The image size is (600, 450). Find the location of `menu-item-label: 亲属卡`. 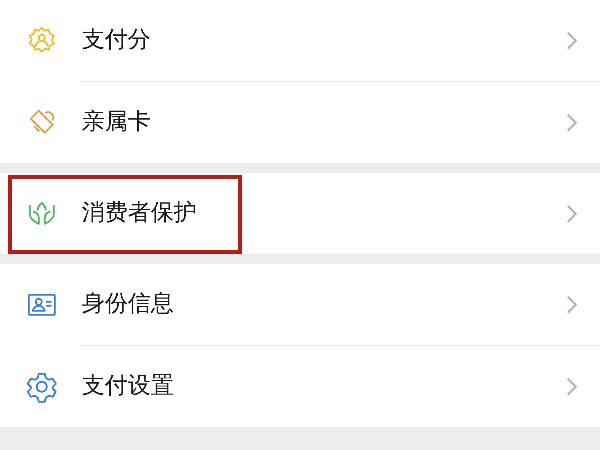

menu-item-label: 亲属卡 is located at coordinates (117, 123).